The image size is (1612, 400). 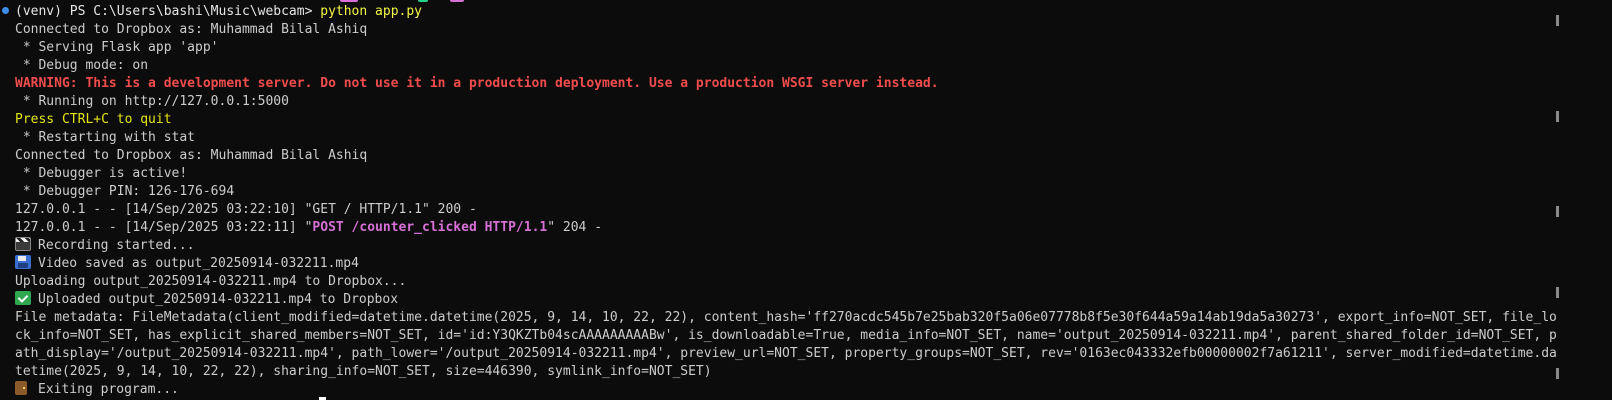 What do you see at coordinates (152, 101) in the screenshot?
I see `output-line: * Running on http://127.0.0.1:5000` at bounding box center [152, 101].